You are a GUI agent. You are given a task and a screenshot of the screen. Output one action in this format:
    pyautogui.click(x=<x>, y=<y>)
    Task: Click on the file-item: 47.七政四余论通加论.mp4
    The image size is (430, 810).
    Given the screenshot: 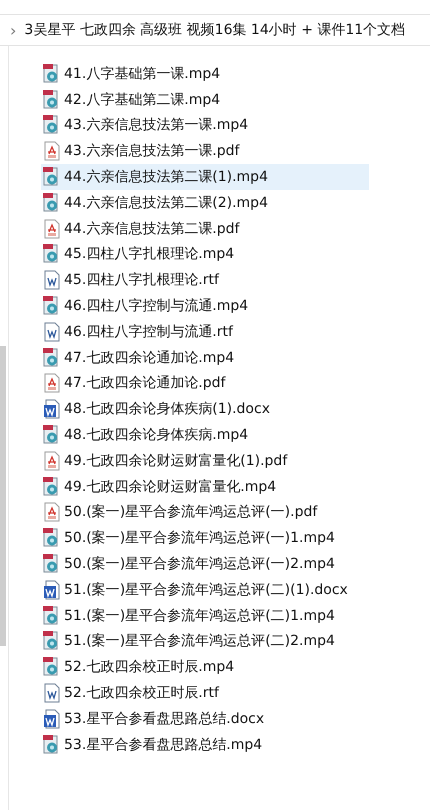 What is the action you would take?
    pyautogui.click(x=138, y=357)
    